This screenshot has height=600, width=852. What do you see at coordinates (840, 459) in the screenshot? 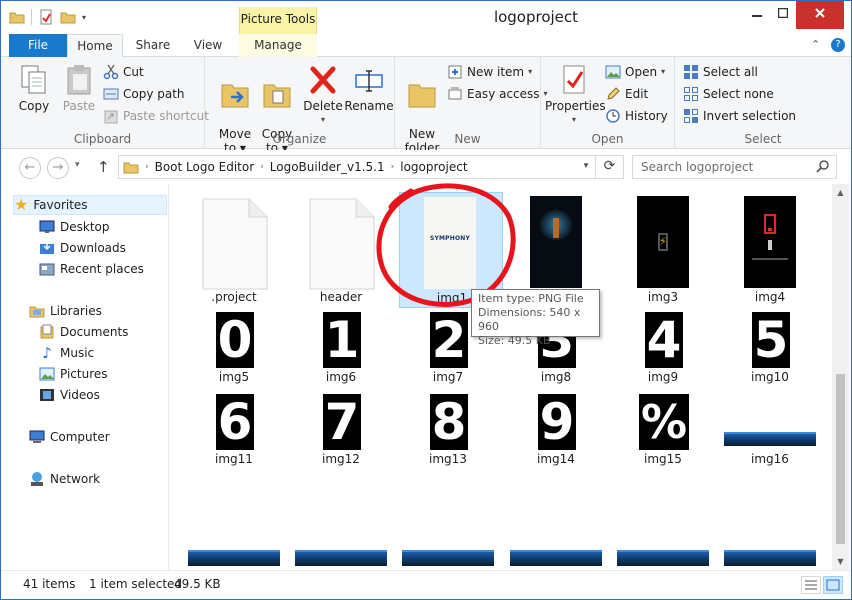
I see `scrollbar-thumb` at bounding box center [840, 459].